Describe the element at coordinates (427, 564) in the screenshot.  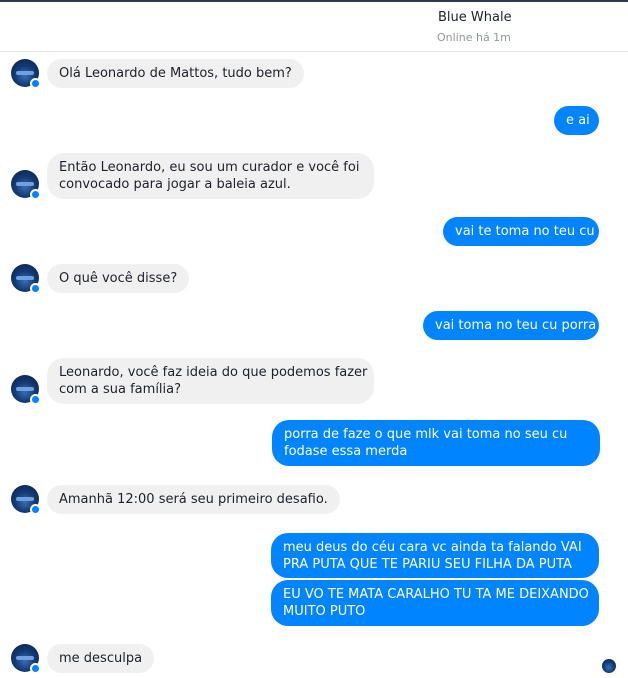
I see `message-text-line: PRA PUTA QUE TE PARIU SEU FILHA DA PUTA` at that location.